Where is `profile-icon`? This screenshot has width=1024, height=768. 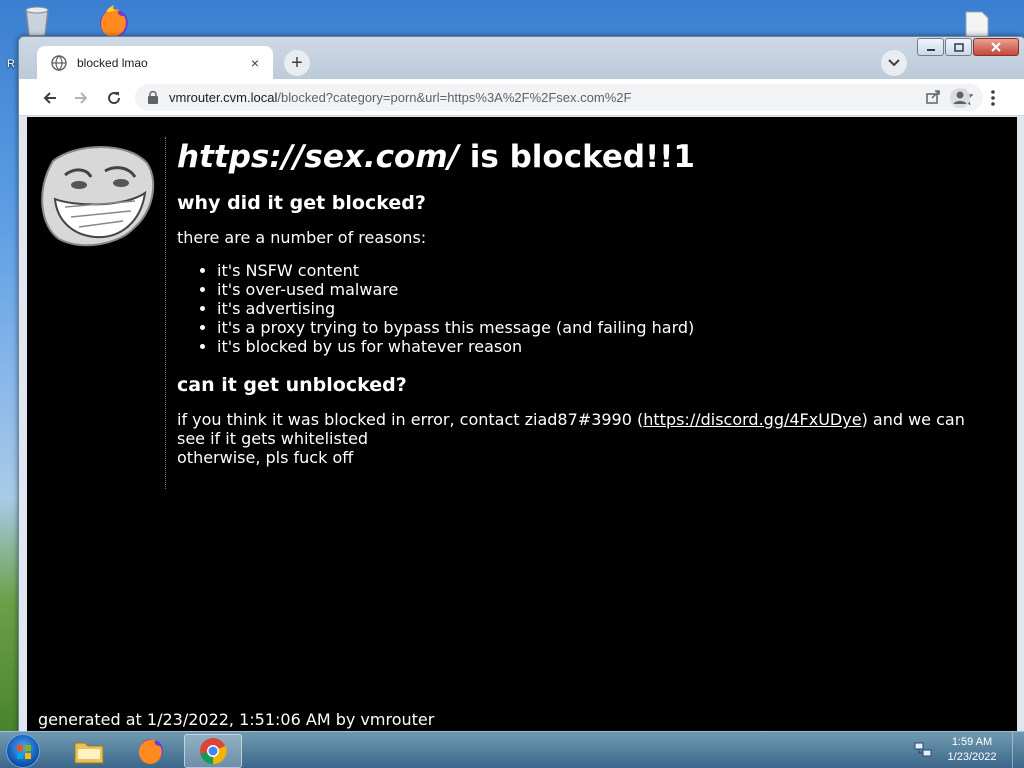 profile-icon is located at coordinates (960, 98).